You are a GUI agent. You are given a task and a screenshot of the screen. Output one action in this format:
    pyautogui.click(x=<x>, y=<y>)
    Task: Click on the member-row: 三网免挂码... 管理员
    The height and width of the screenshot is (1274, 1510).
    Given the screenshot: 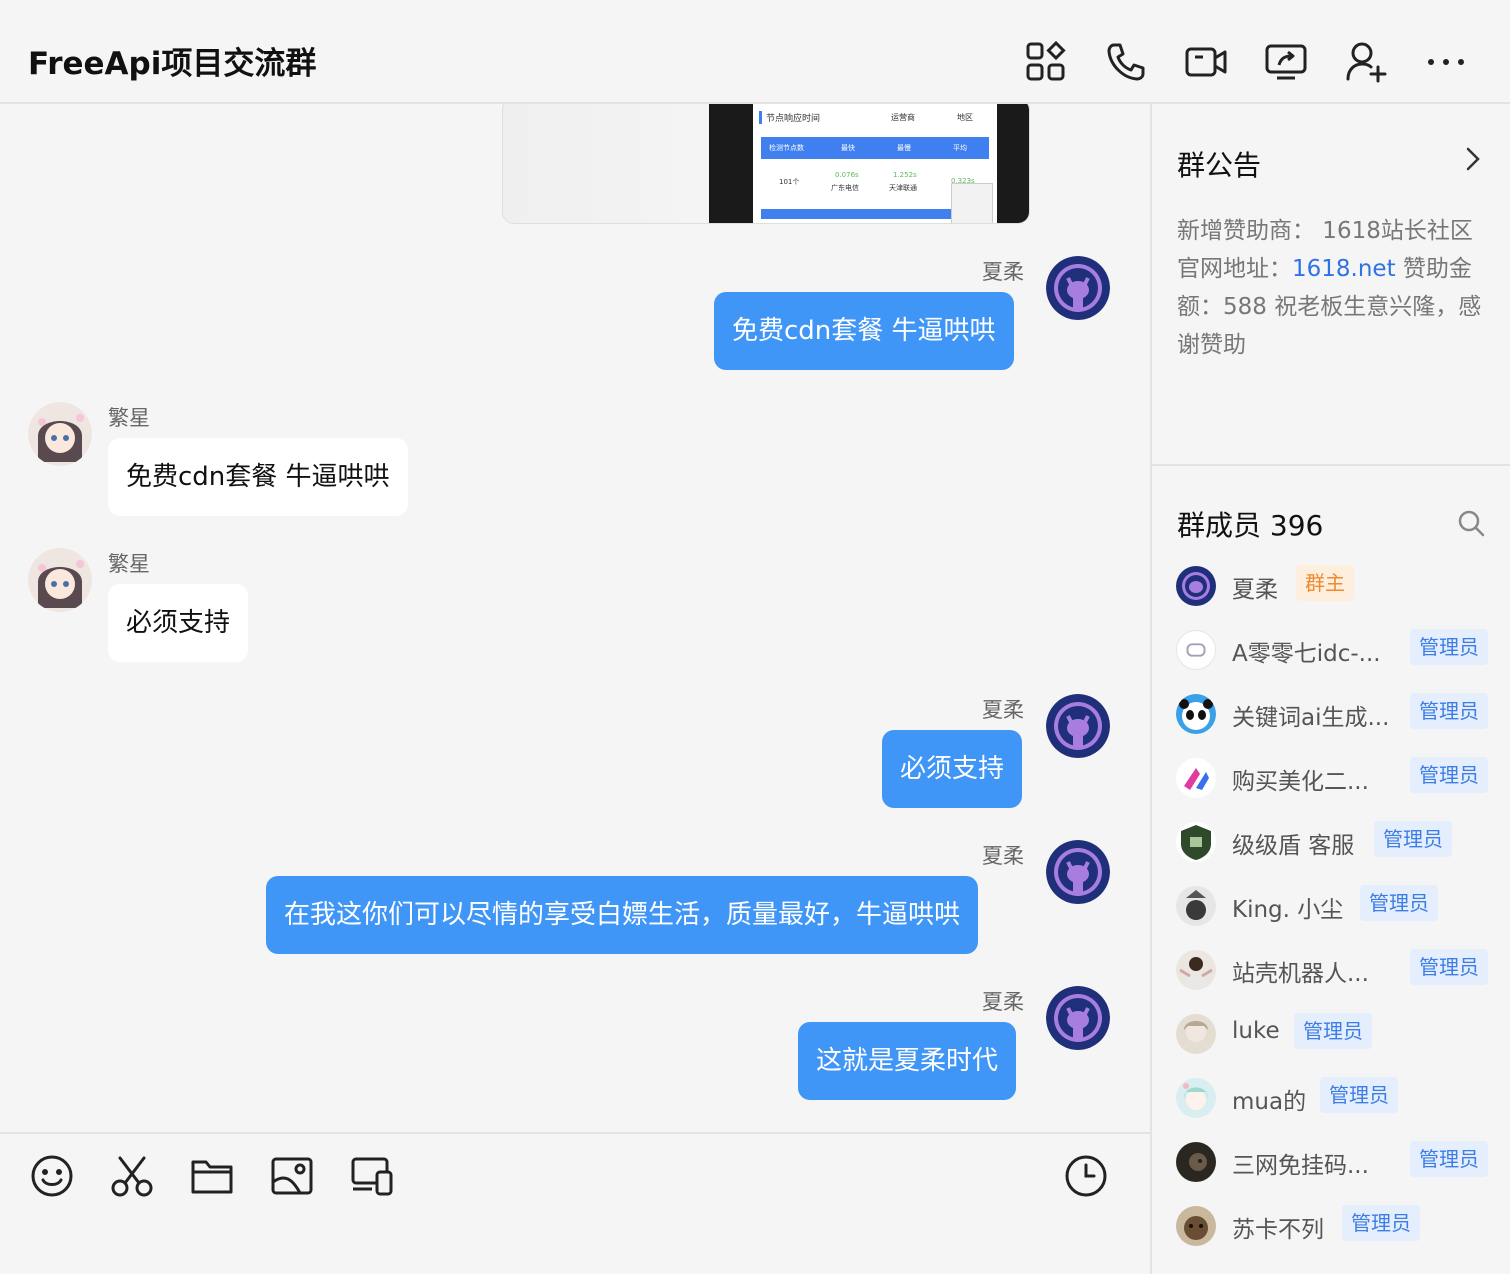 What is the action you would take?
    pyautogui.click(x=1341, y=1162)
    